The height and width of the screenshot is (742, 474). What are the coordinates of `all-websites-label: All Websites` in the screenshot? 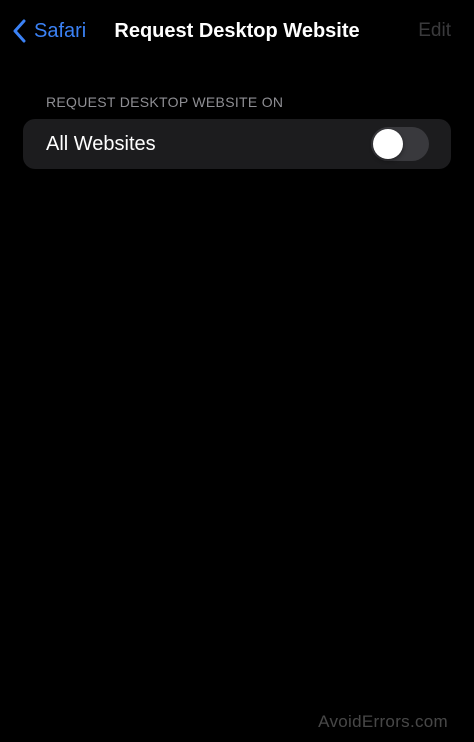 It's located at (101, 144).